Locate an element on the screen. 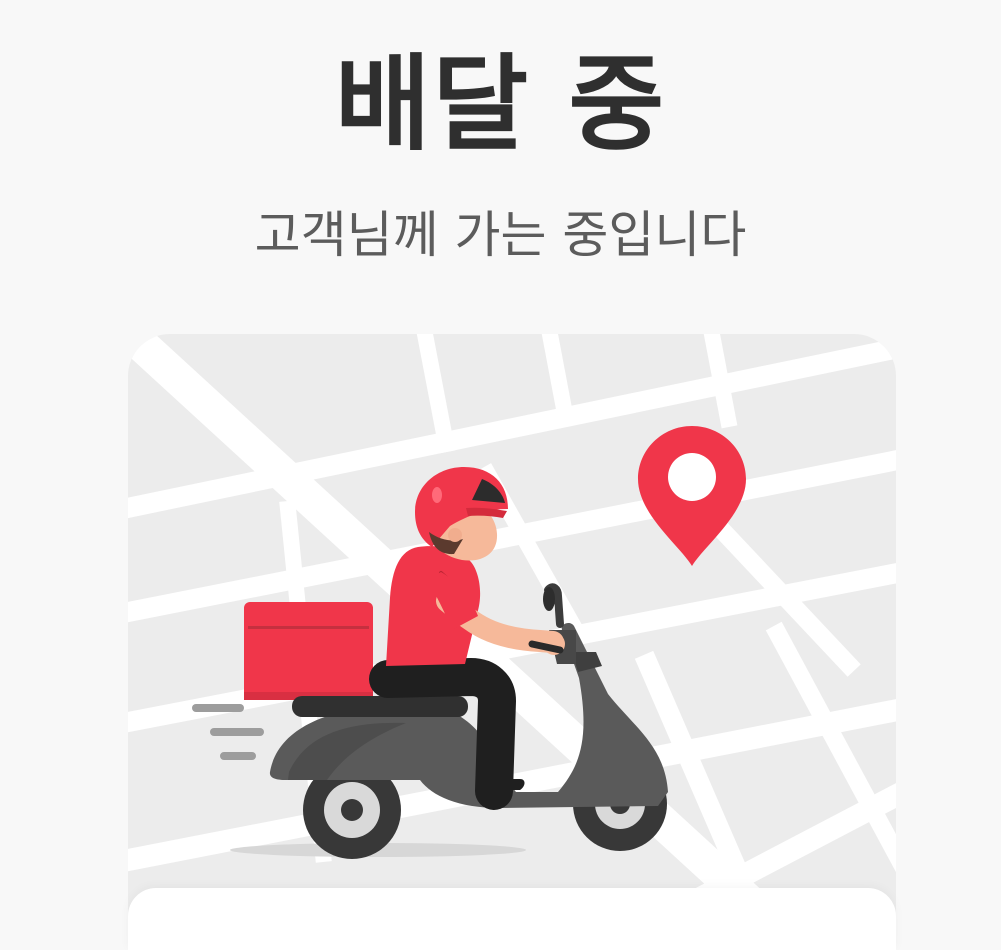 This screenshot has height=950, width=1001. bottom-sheet is located at coordinates (512, 919).